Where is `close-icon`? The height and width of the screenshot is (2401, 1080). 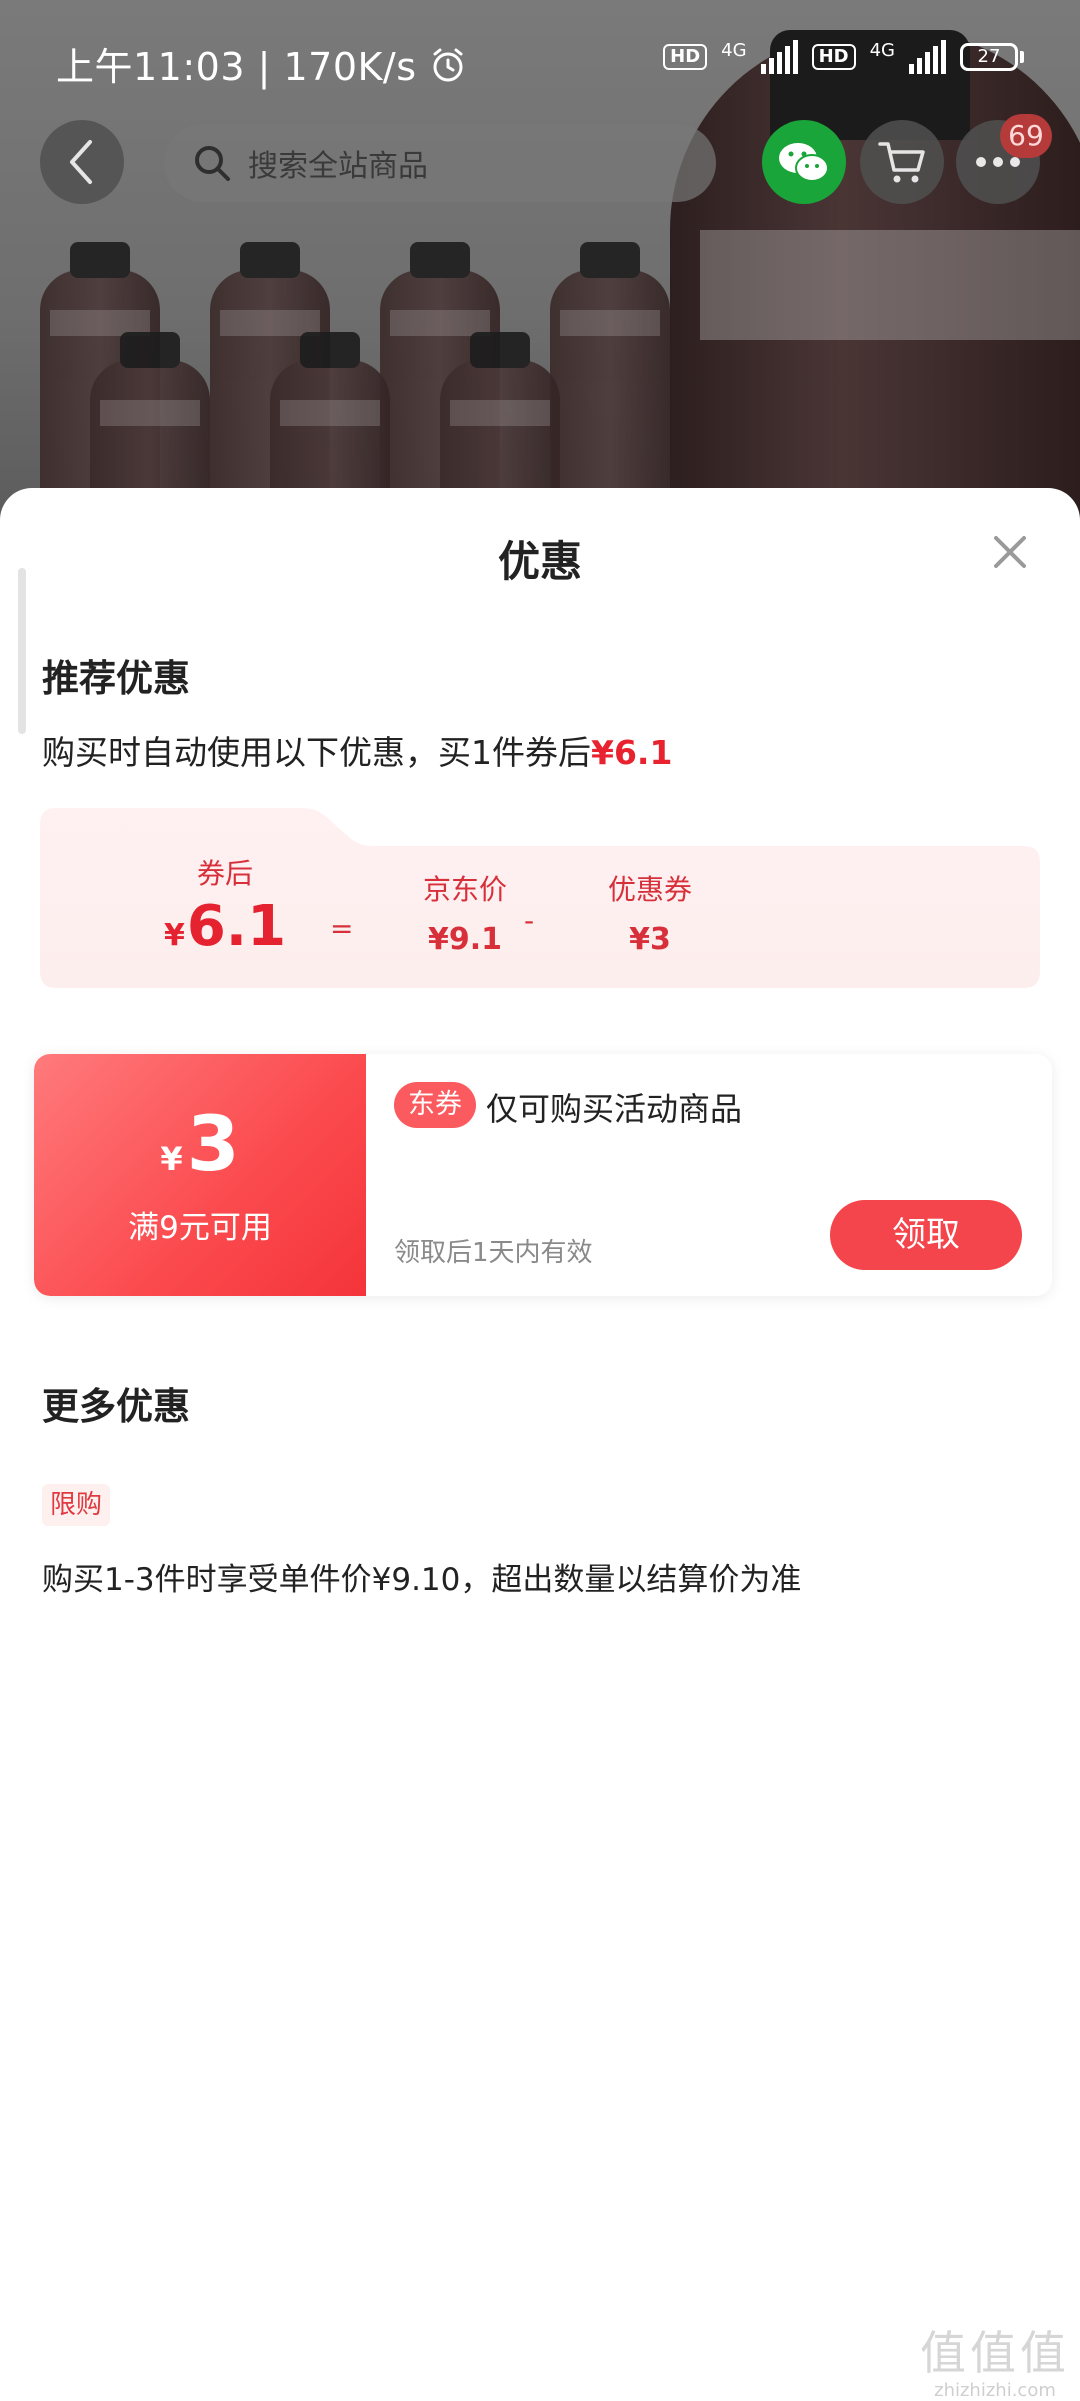
close-icon is located at coordinates (1010, 552).